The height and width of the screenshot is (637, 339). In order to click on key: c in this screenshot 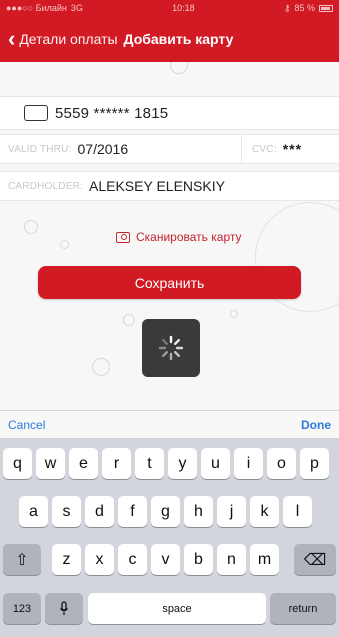, I will do `click(132, 559)`.